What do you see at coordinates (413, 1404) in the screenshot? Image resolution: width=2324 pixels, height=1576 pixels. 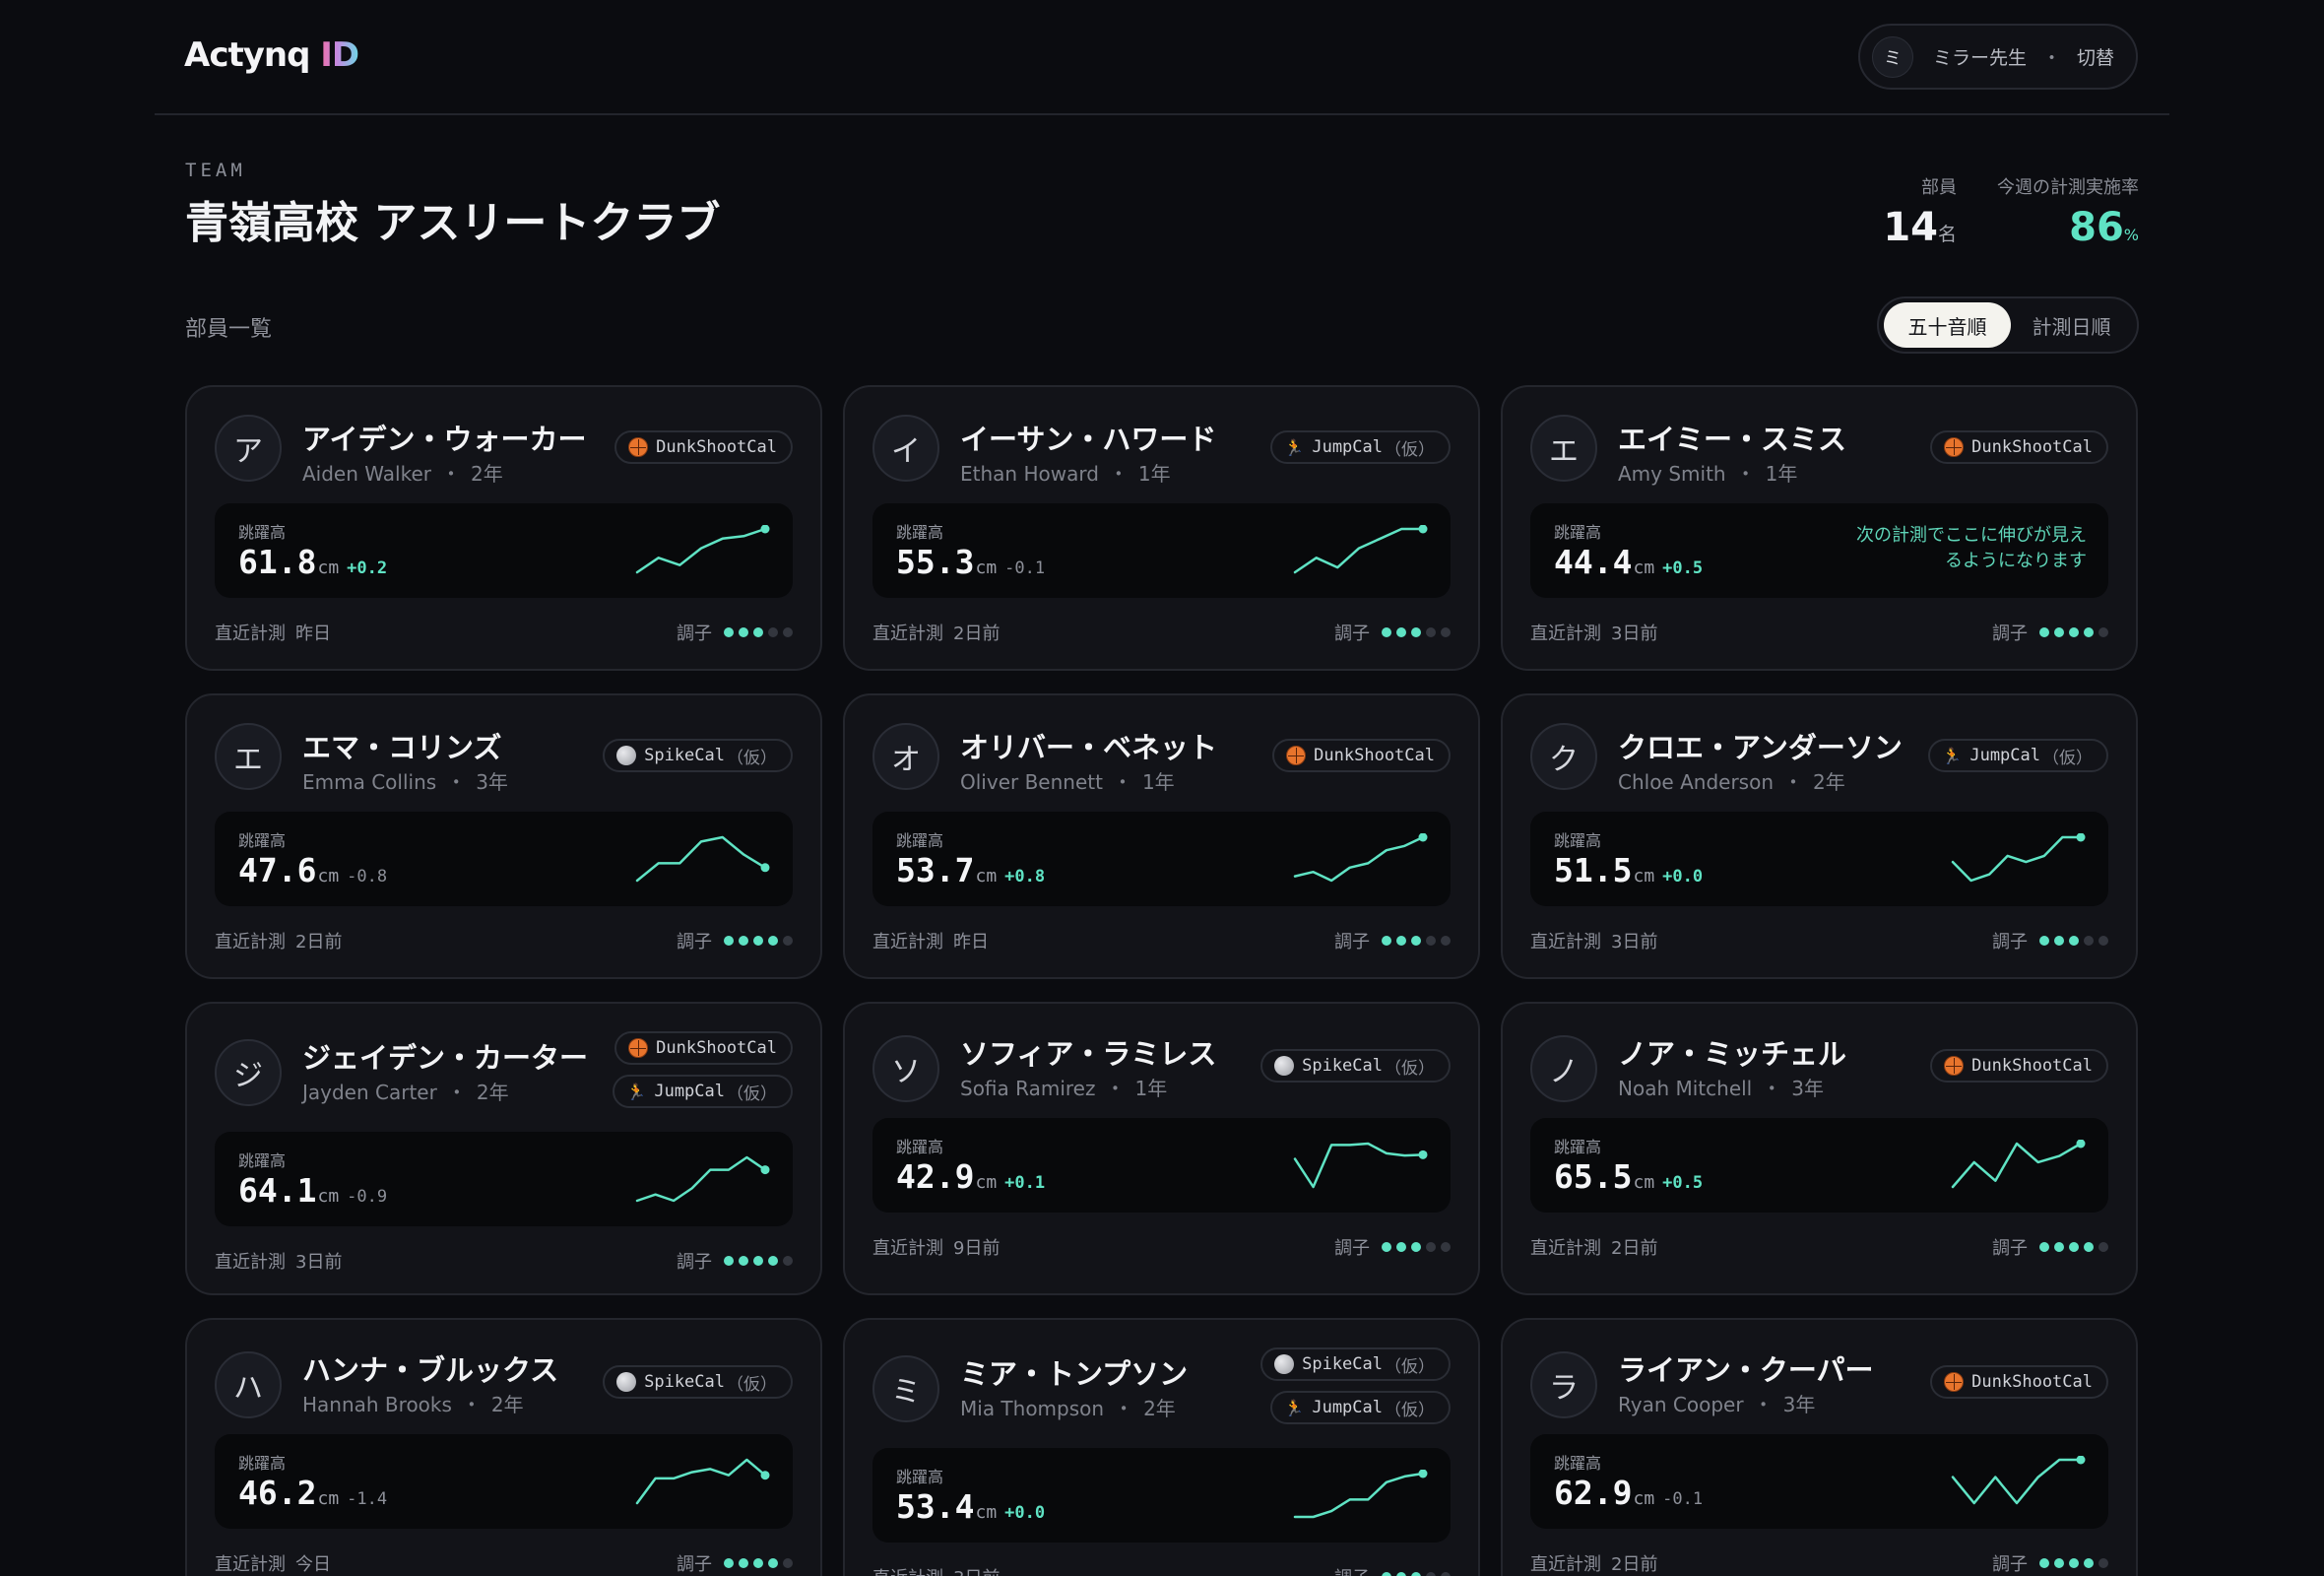 I see `member-subtitle: Hannah Brooks ・ 2年` at bounding box center [413, 1404].